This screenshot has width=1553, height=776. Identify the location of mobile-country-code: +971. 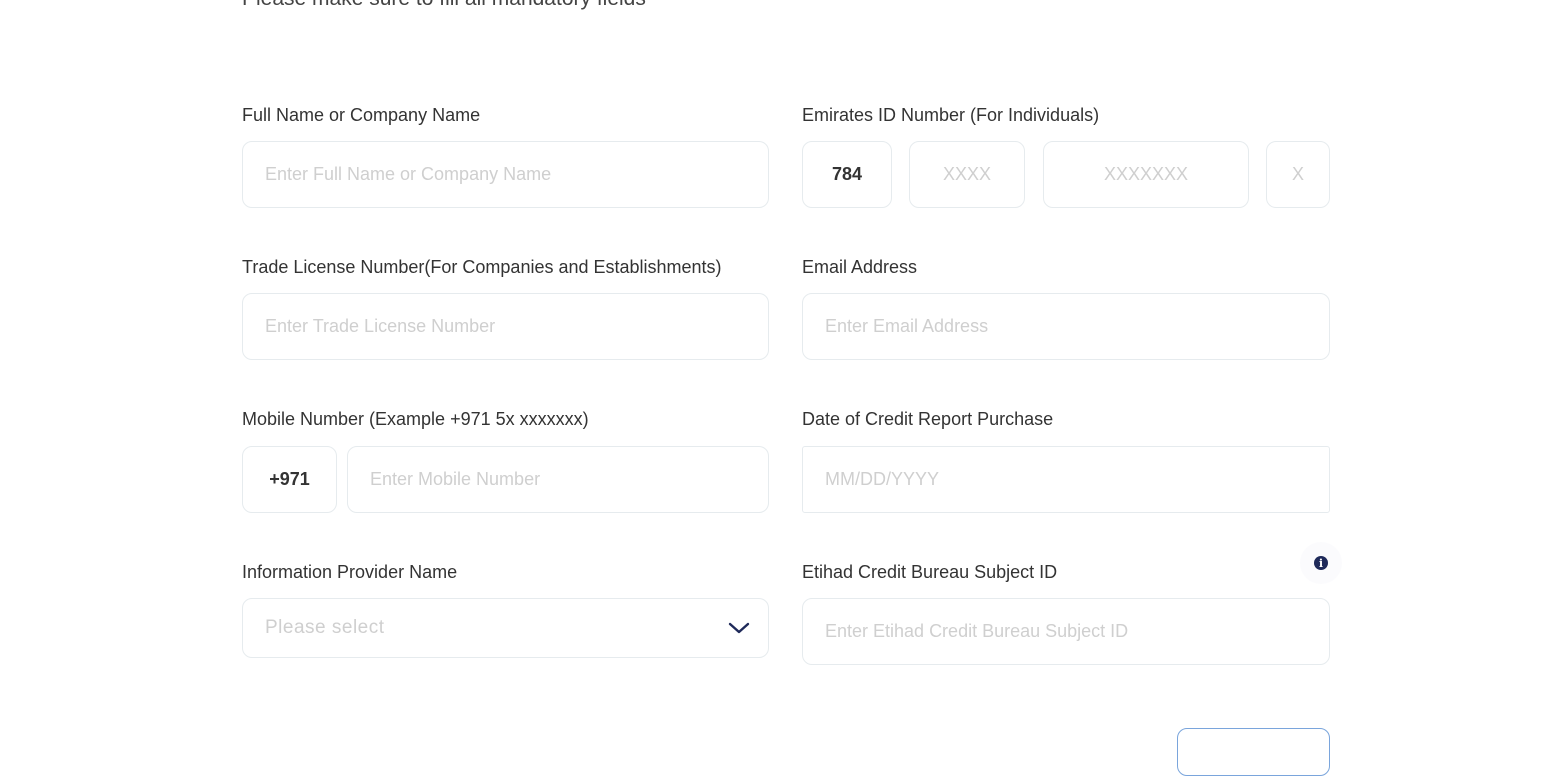
(289, 479).